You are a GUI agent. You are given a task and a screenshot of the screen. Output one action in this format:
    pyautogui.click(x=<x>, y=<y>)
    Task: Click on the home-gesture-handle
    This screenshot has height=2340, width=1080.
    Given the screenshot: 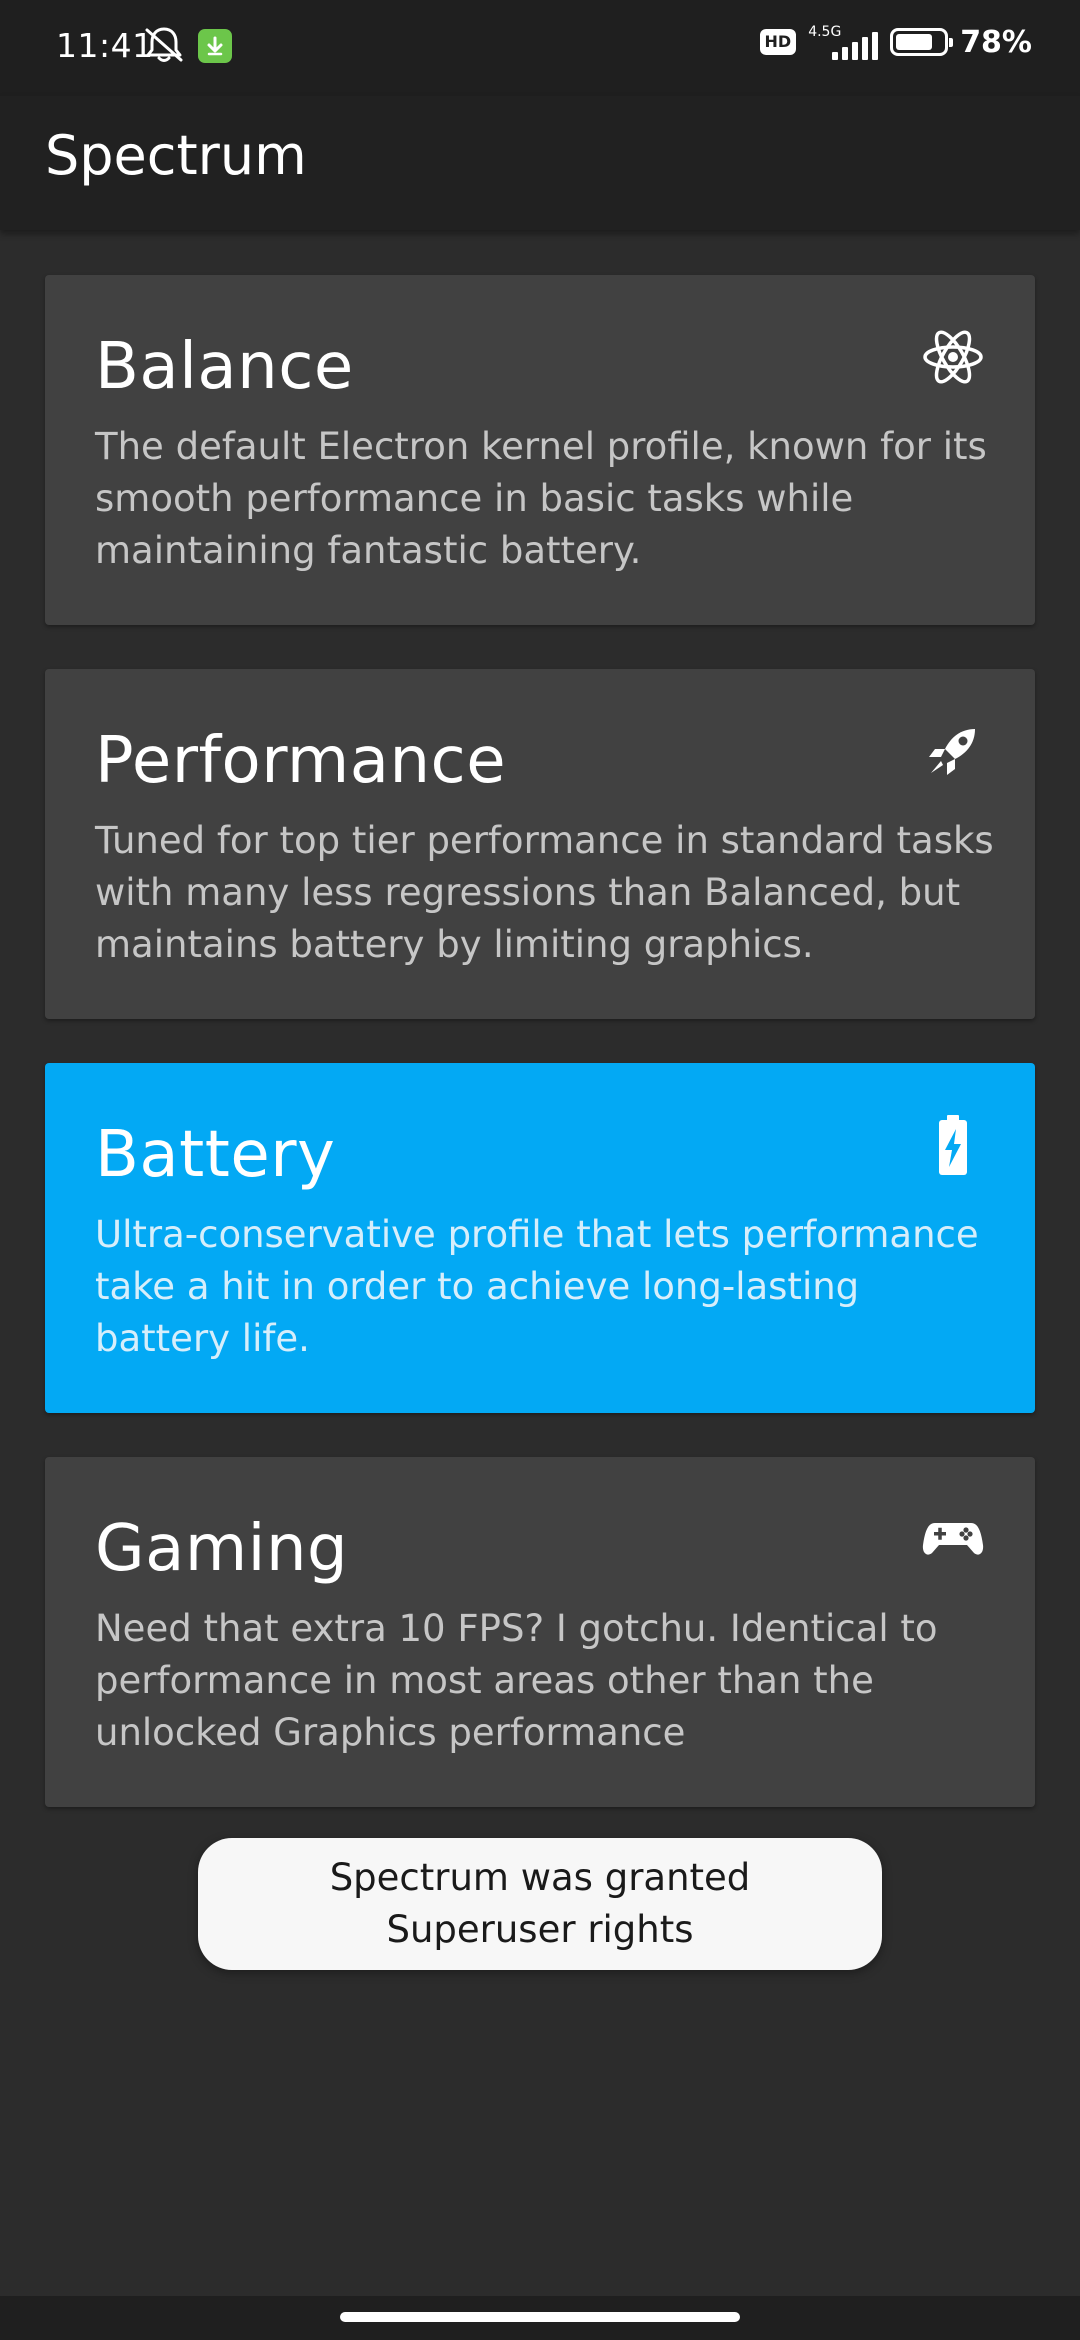 What is the action you would take?
    pyautogui.click(x=540, y=2317)
    